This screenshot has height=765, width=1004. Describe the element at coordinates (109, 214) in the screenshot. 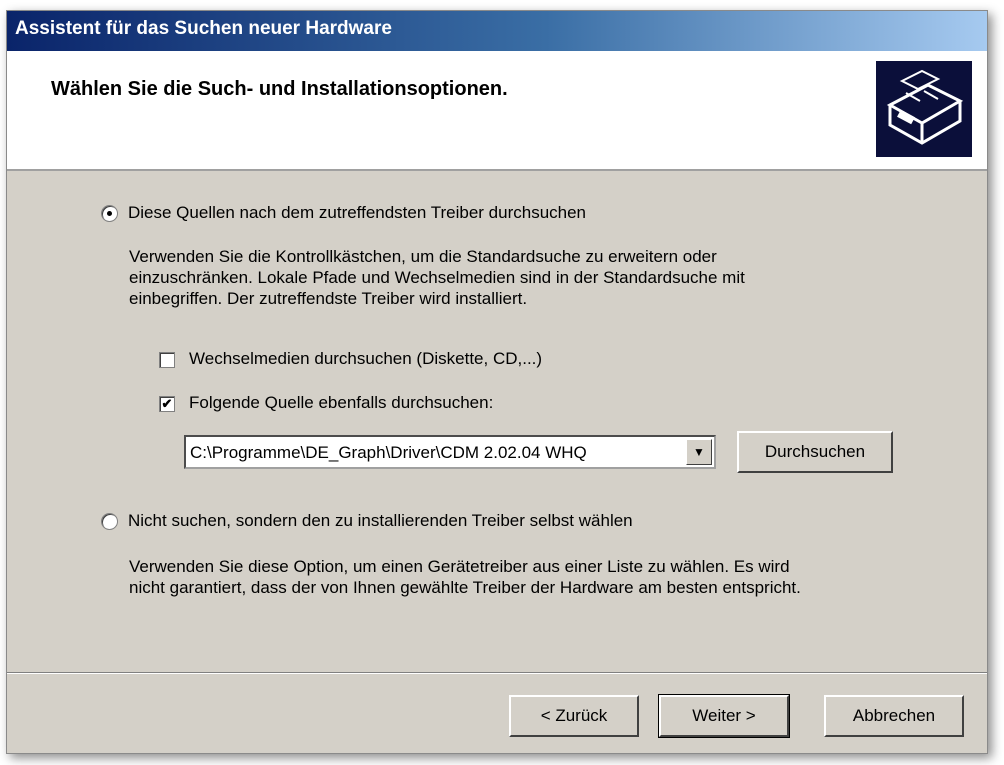

I see `search-radio` at that location.